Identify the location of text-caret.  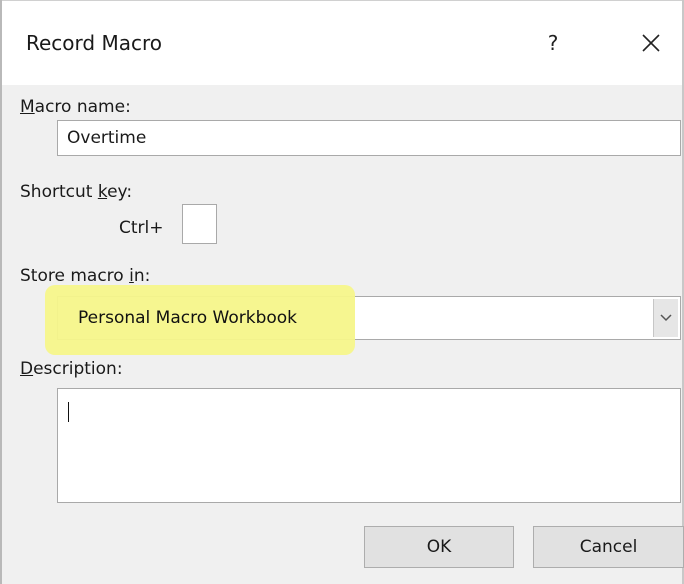
(68, 412).